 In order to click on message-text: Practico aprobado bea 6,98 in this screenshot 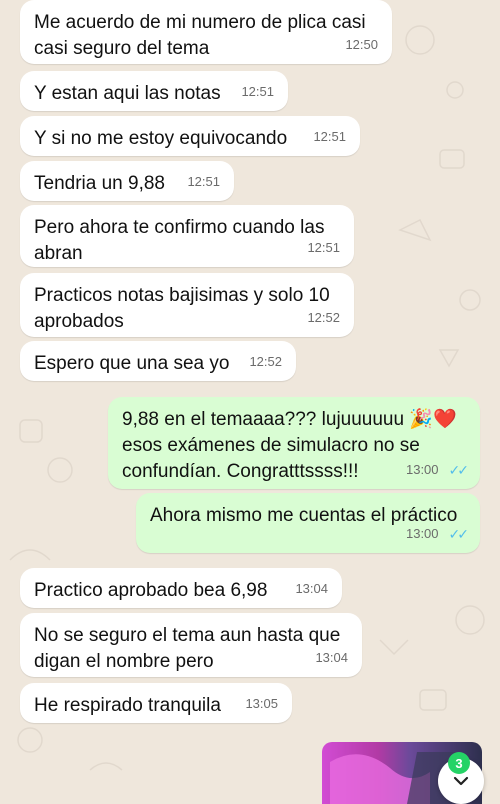, I will do `click(151, 590)`.